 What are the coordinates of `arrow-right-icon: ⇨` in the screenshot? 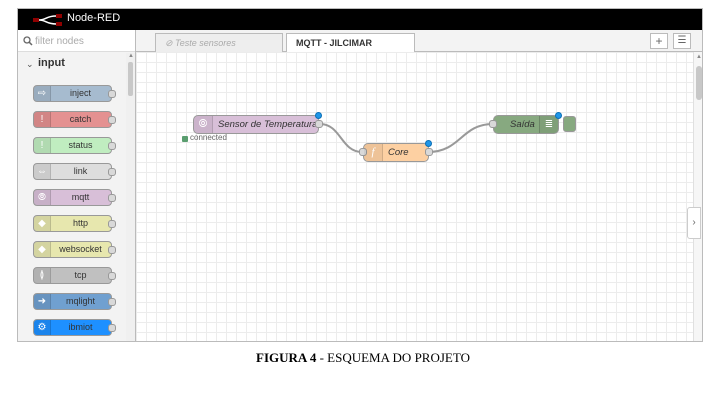 It's located at (42, 93).